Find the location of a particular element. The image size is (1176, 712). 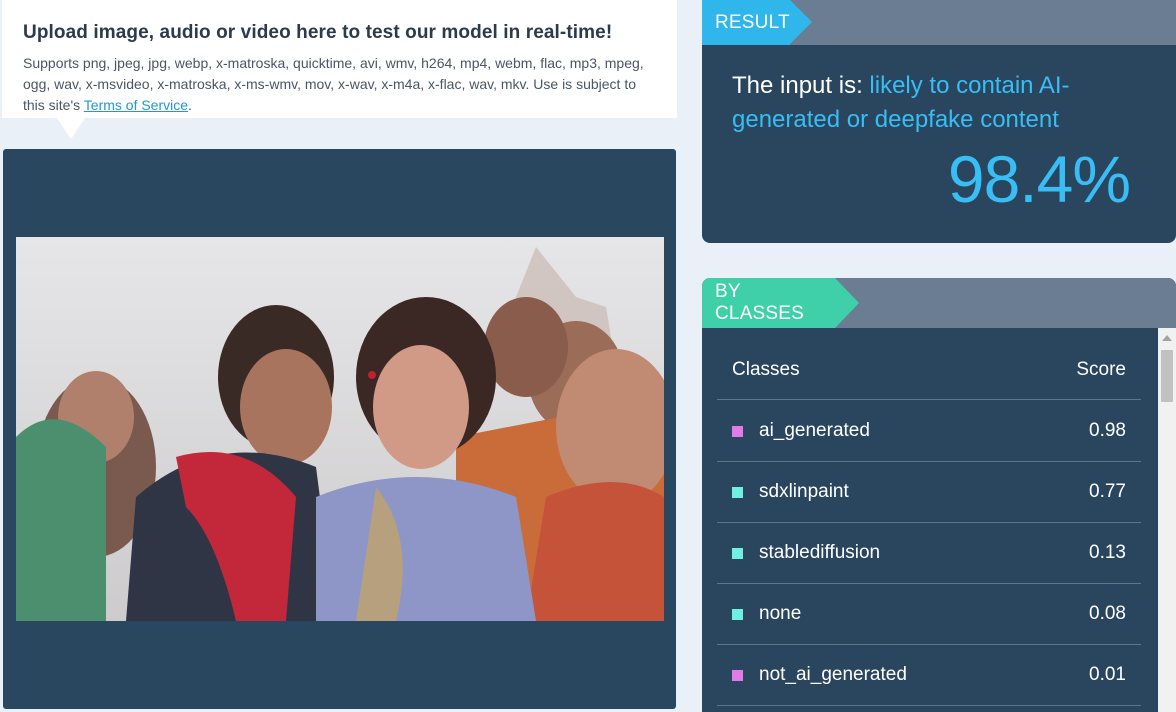

class-name: sdxlinpaint is located at coordinates (804, 491).